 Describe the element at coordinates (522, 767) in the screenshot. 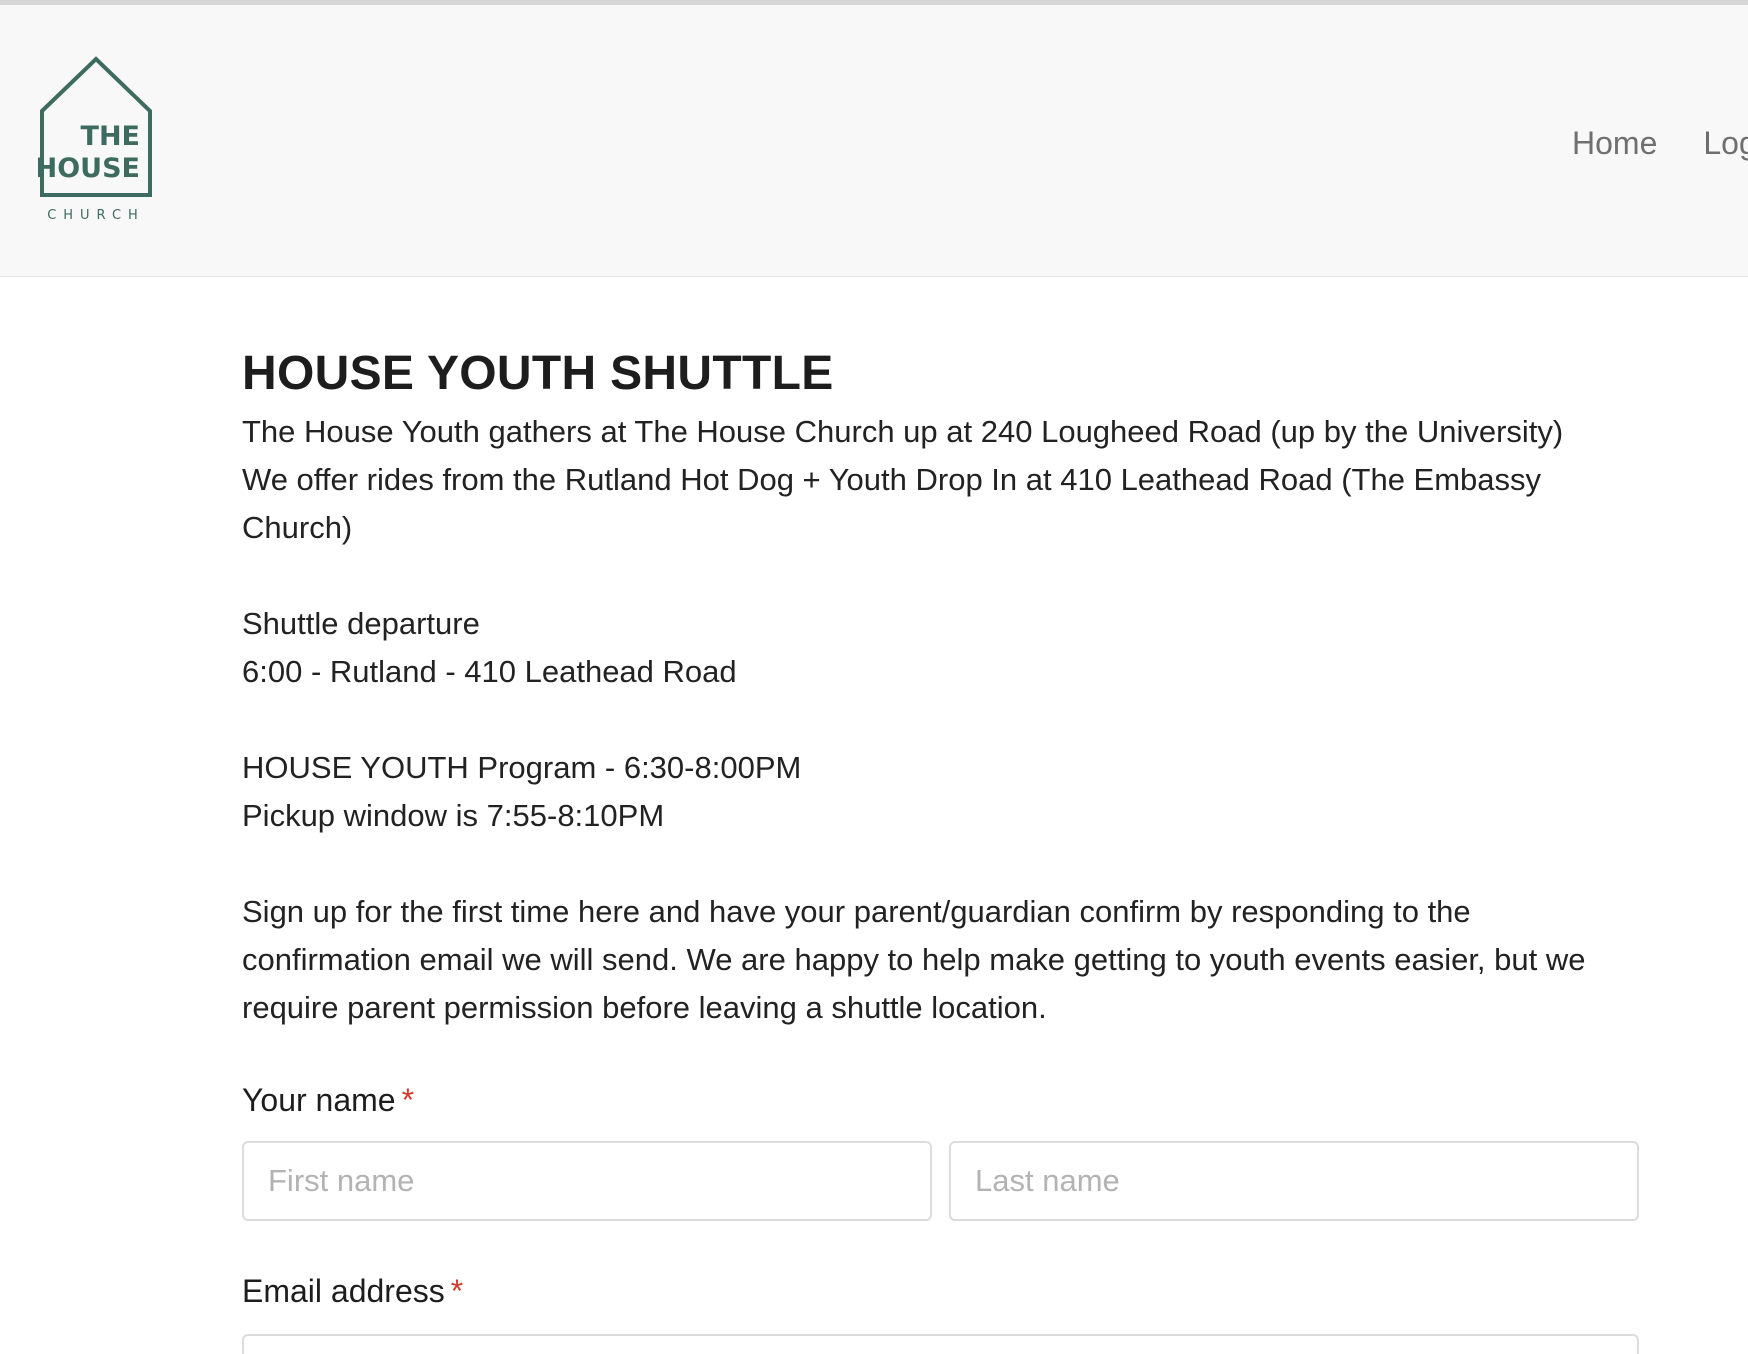

I see `program-time: HOUSE YOUTH Program - 6:30-8:00PM` at that location.